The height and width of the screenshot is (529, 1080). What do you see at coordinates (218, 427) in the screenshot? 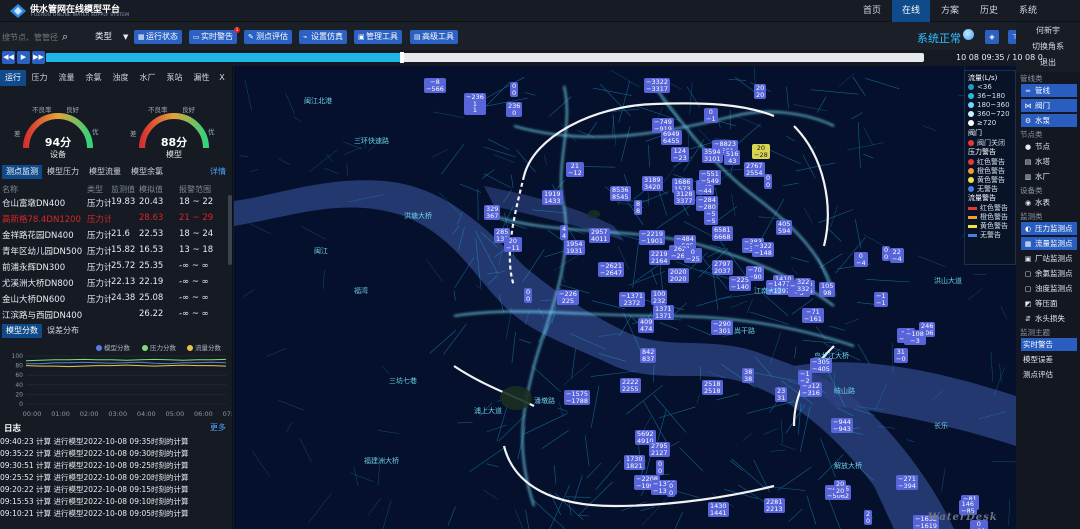
I see `log-more-link: 更多` at bounding box center [218, 427].